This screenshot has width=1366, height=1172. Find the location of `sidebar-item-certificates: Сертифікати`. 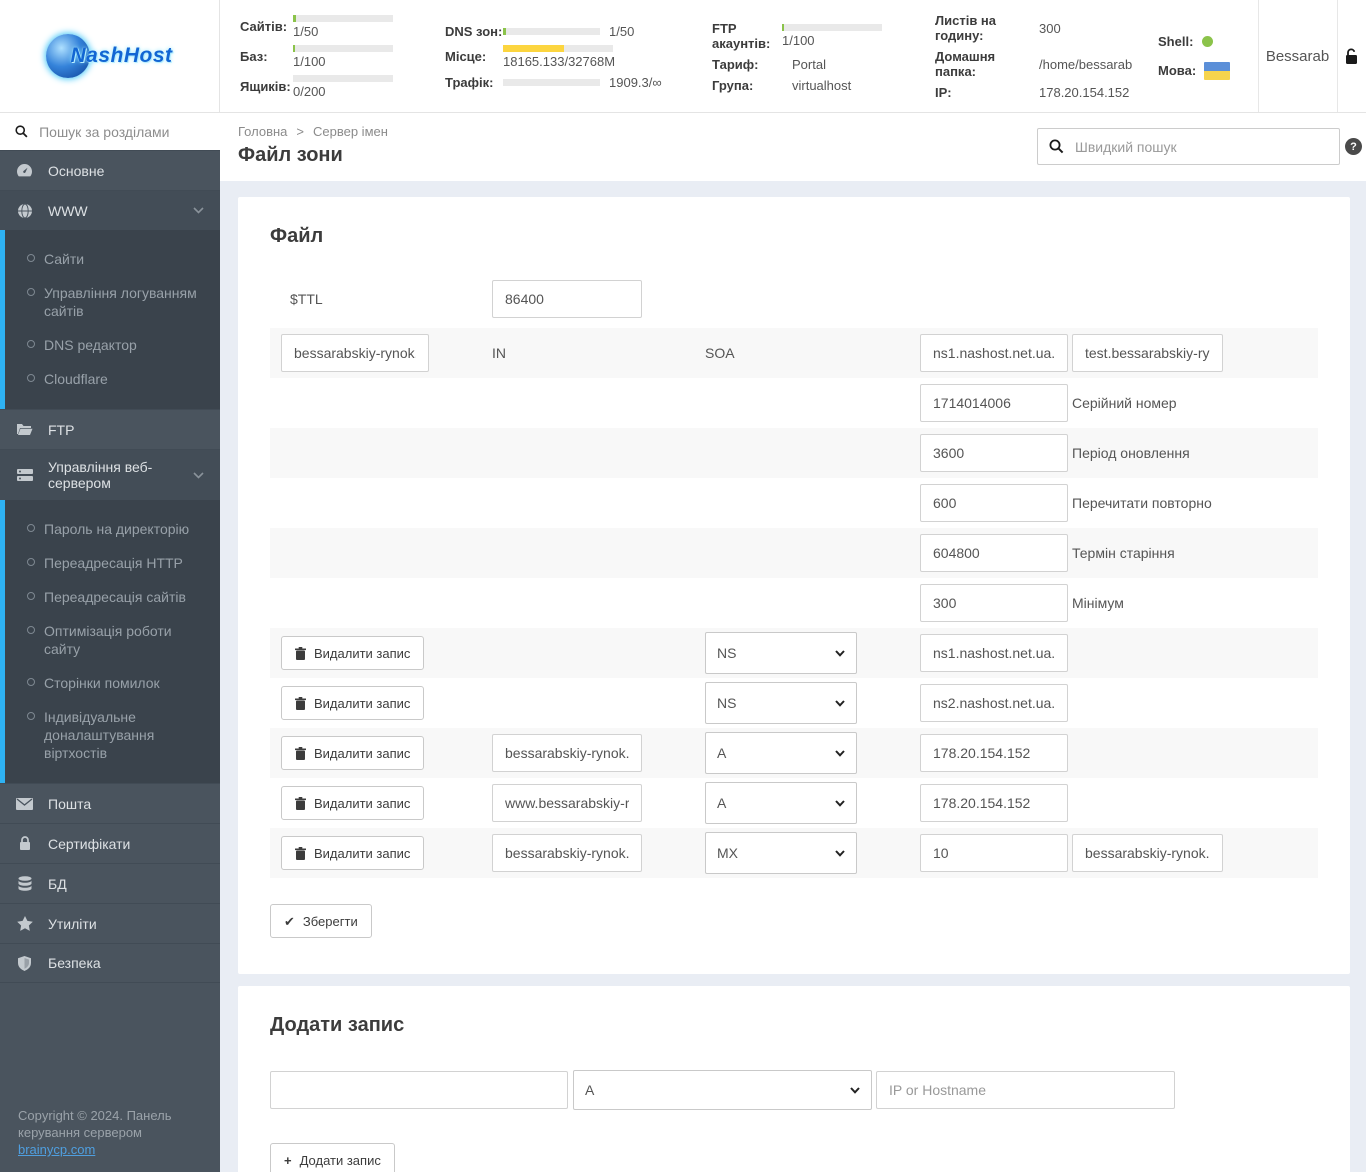

sidebar-item-certificates: Сертифікати is located at coordinates (110, 843).